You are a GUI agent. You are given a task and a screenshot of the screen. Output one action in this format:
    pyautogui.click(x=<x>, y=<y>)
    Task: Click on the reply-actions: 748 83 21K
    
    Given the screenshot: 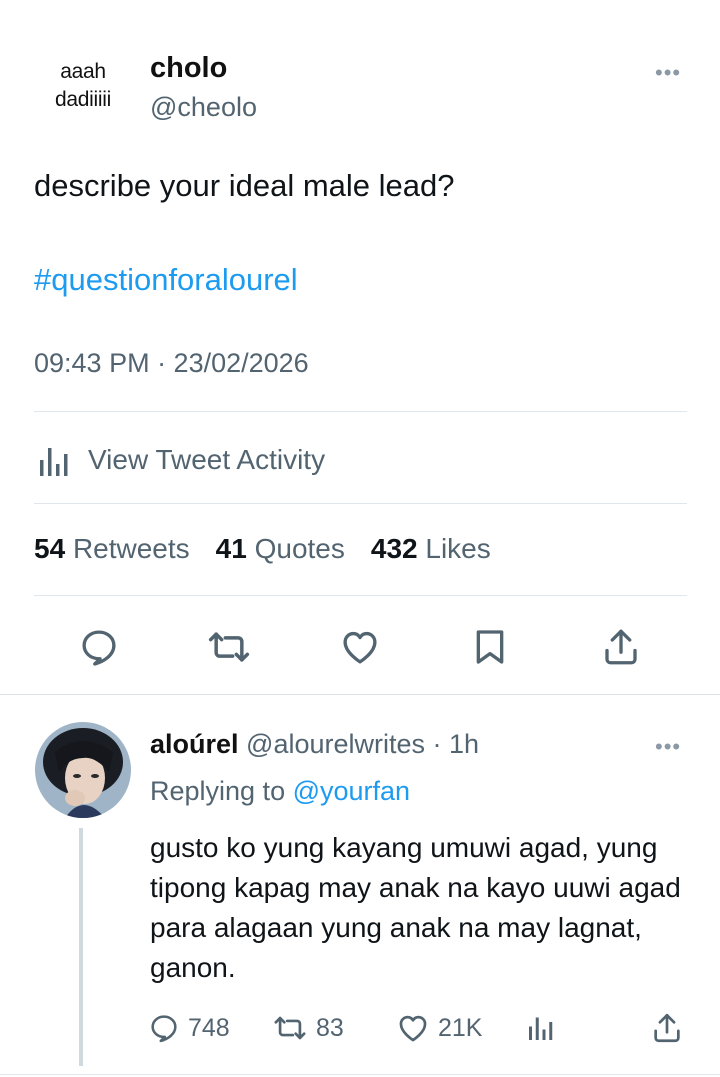 What is the action you would take?
    pyautogui.click(x=360, y=1028)
    